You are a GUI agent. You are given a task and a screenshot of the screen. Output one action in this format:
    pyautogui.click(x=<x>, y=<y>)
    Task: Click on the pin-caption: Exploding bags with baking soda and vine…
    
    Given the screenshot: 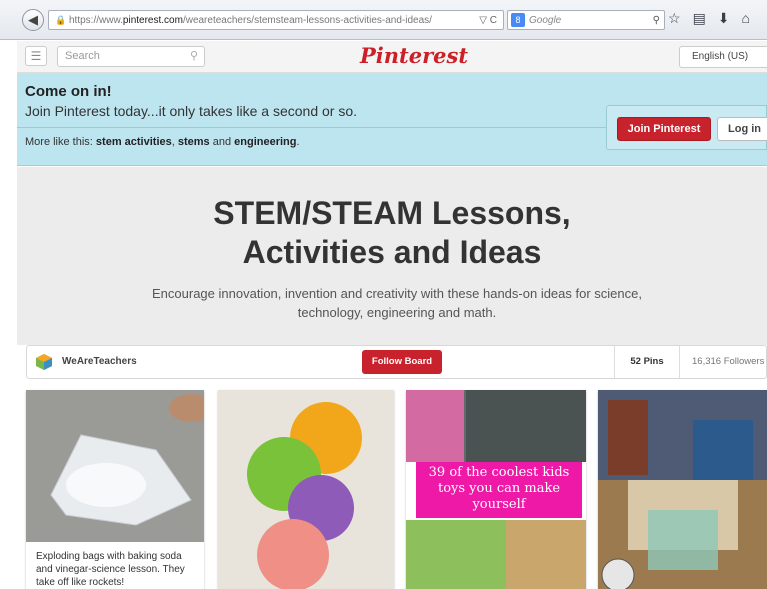 What is the action you would take?
    pyautogui.click(x=110, y=569)
    